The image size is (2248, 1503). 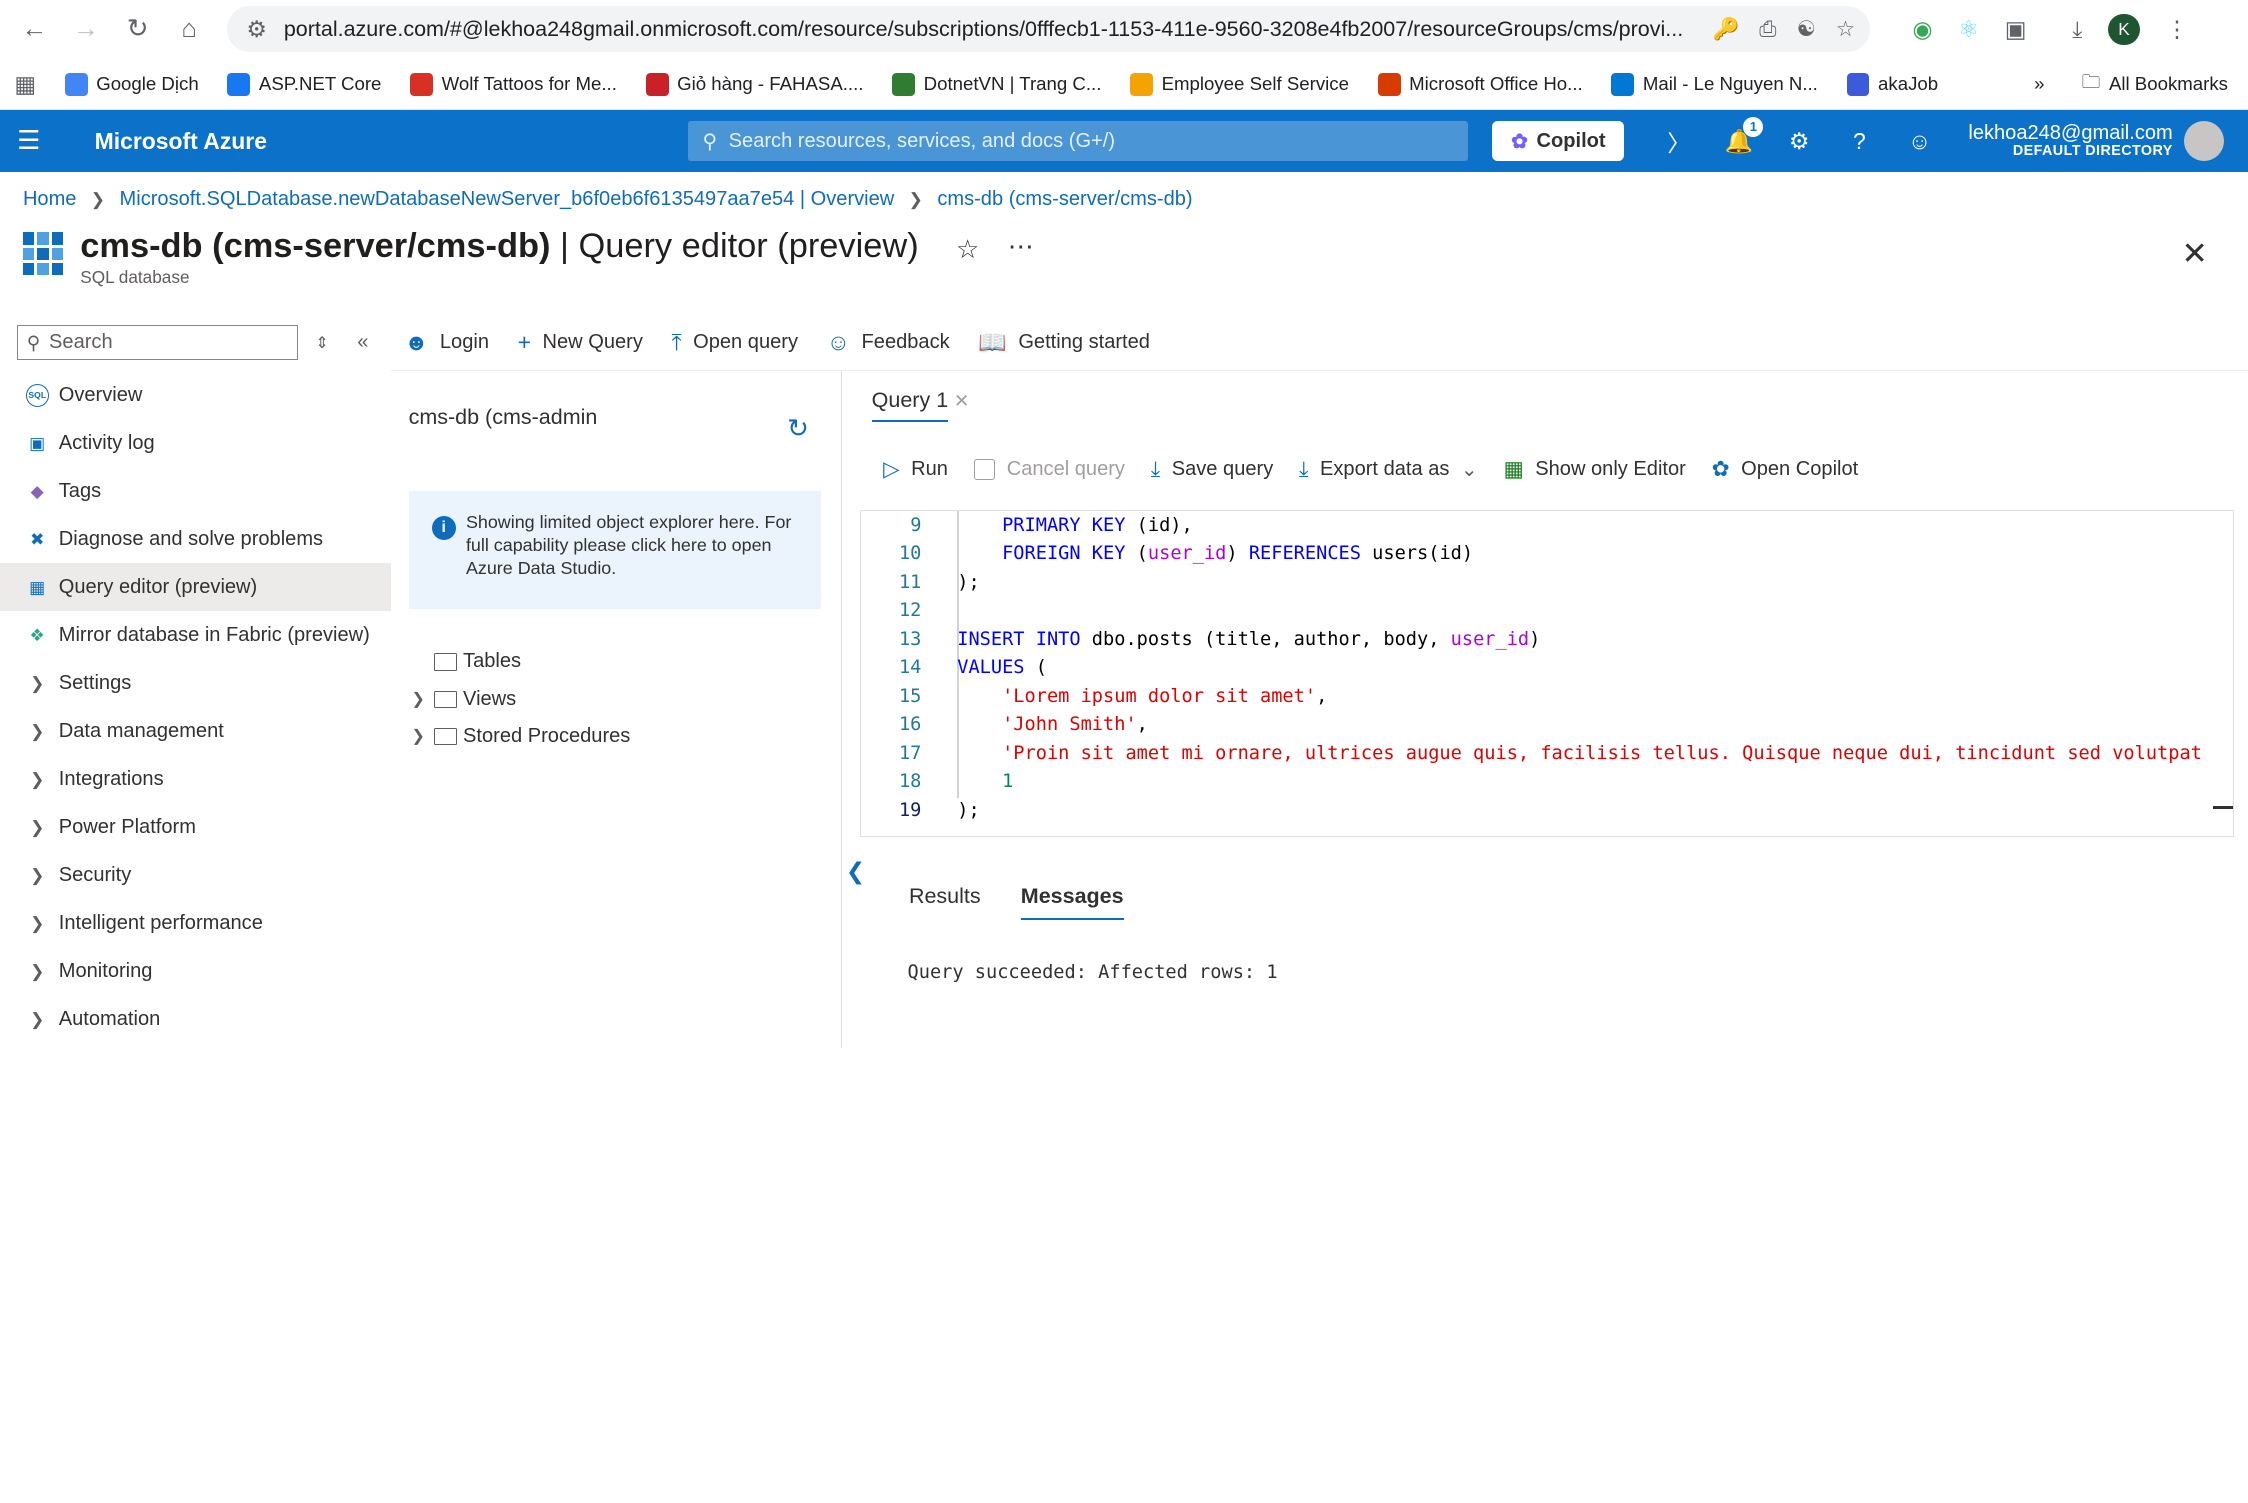 I want to click on refresh-icon: ↻, so click(x=798, y=429).